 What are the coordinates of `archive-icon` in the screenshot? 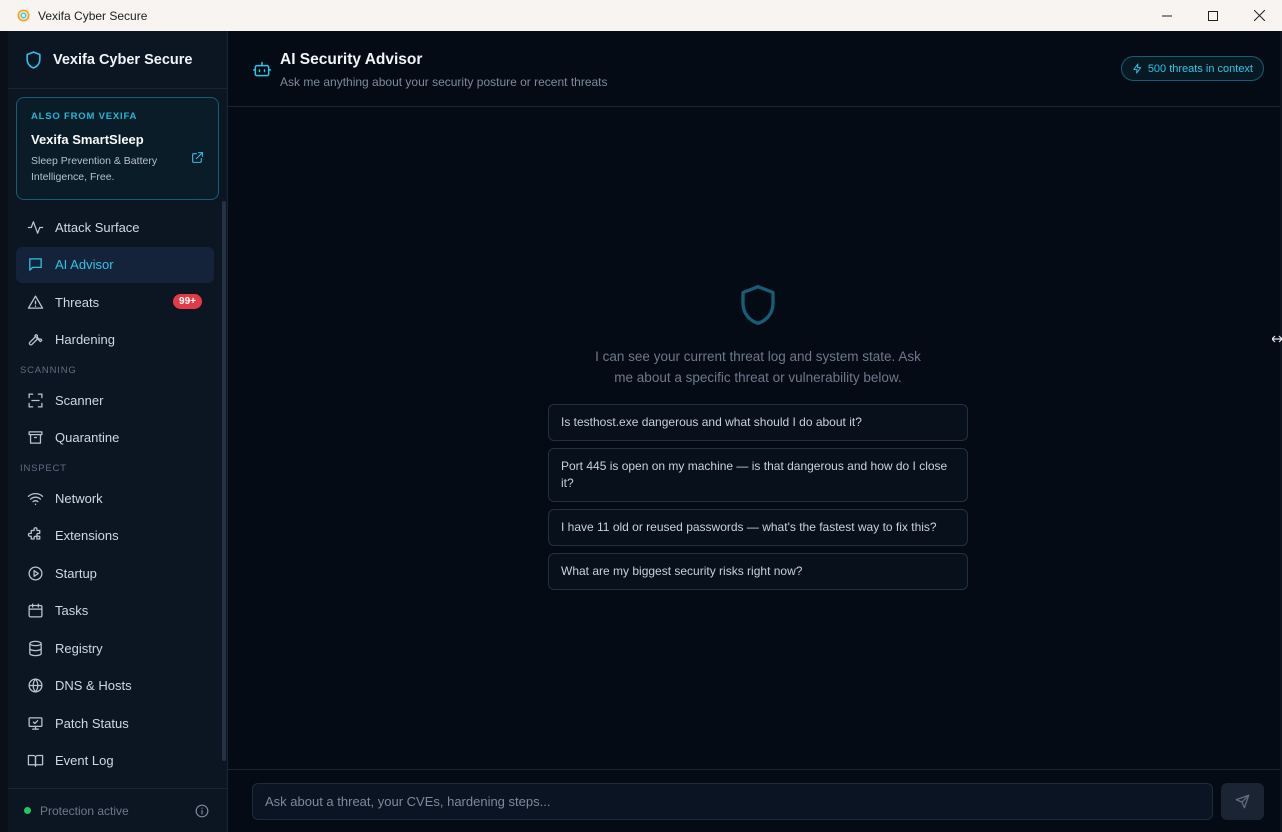 It's located at (35, 437).